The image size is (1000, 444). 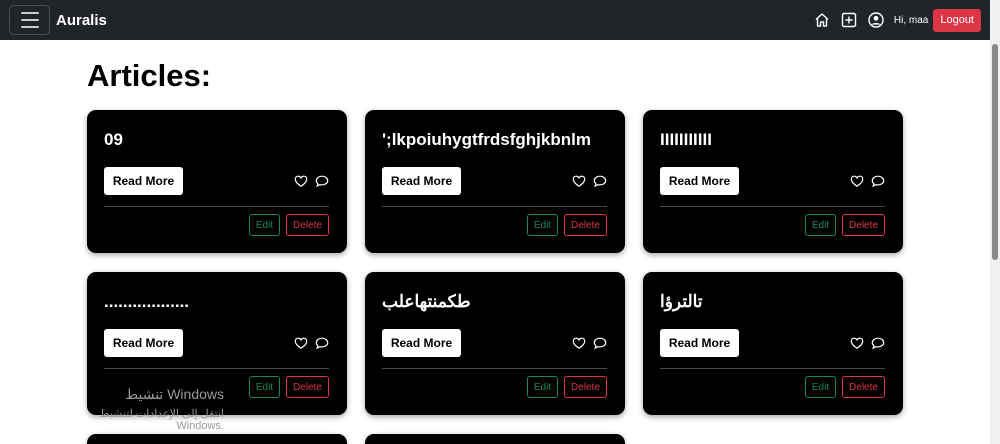 What do you see at coordinates (681, 301) in the screenshot?
I see `article-title: تالترؤا` at bounding box center [681, 301].